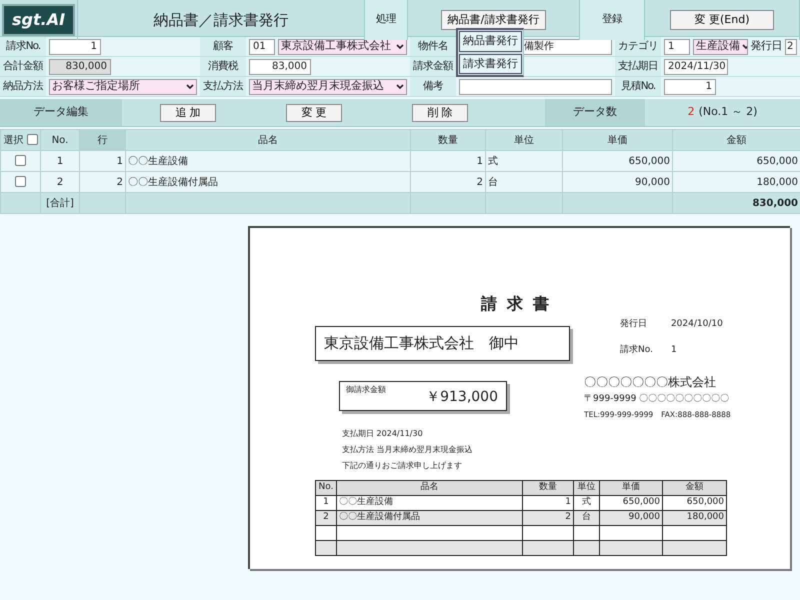  I want to click on issue-date: 2024/10/10, so click(696, 324).